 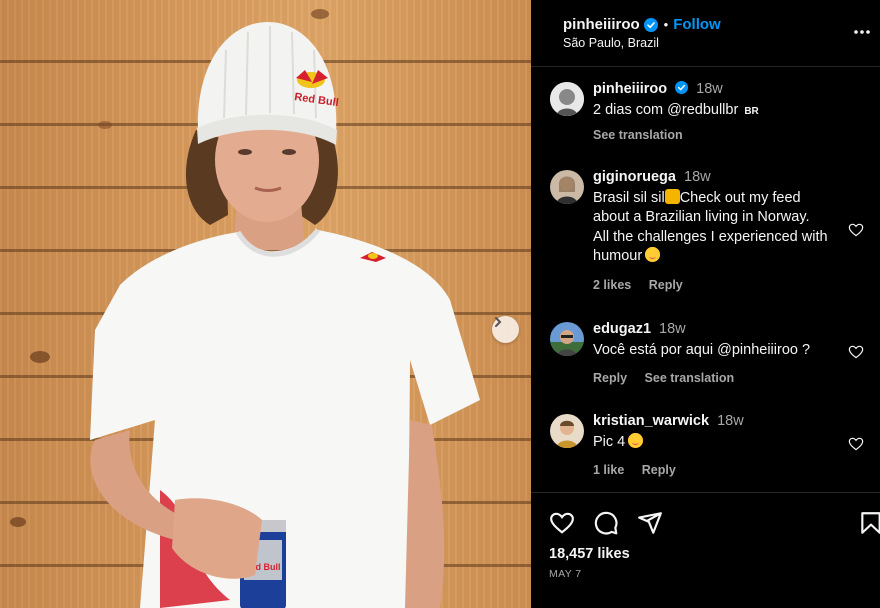 What do you see at coordinates (505, 329) in the screenshot?
I see `next-image-button` at bounding box center [505, 329].